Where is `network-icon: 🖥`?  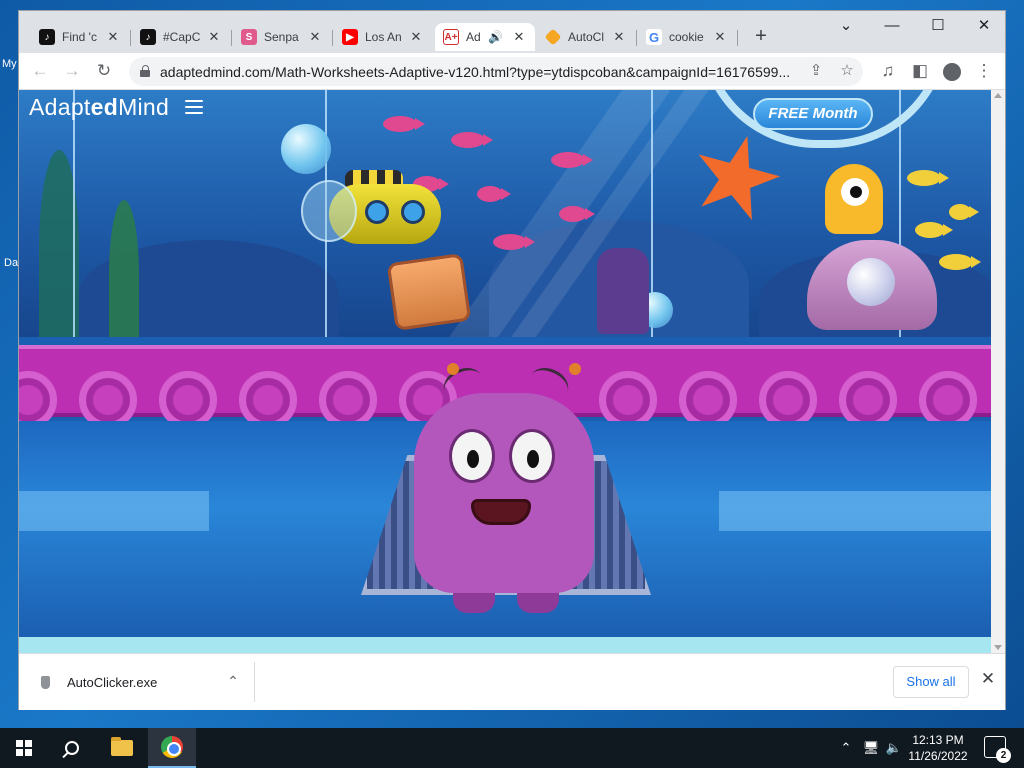
network-icon: 🖥 is located at coordinates (871, 748).